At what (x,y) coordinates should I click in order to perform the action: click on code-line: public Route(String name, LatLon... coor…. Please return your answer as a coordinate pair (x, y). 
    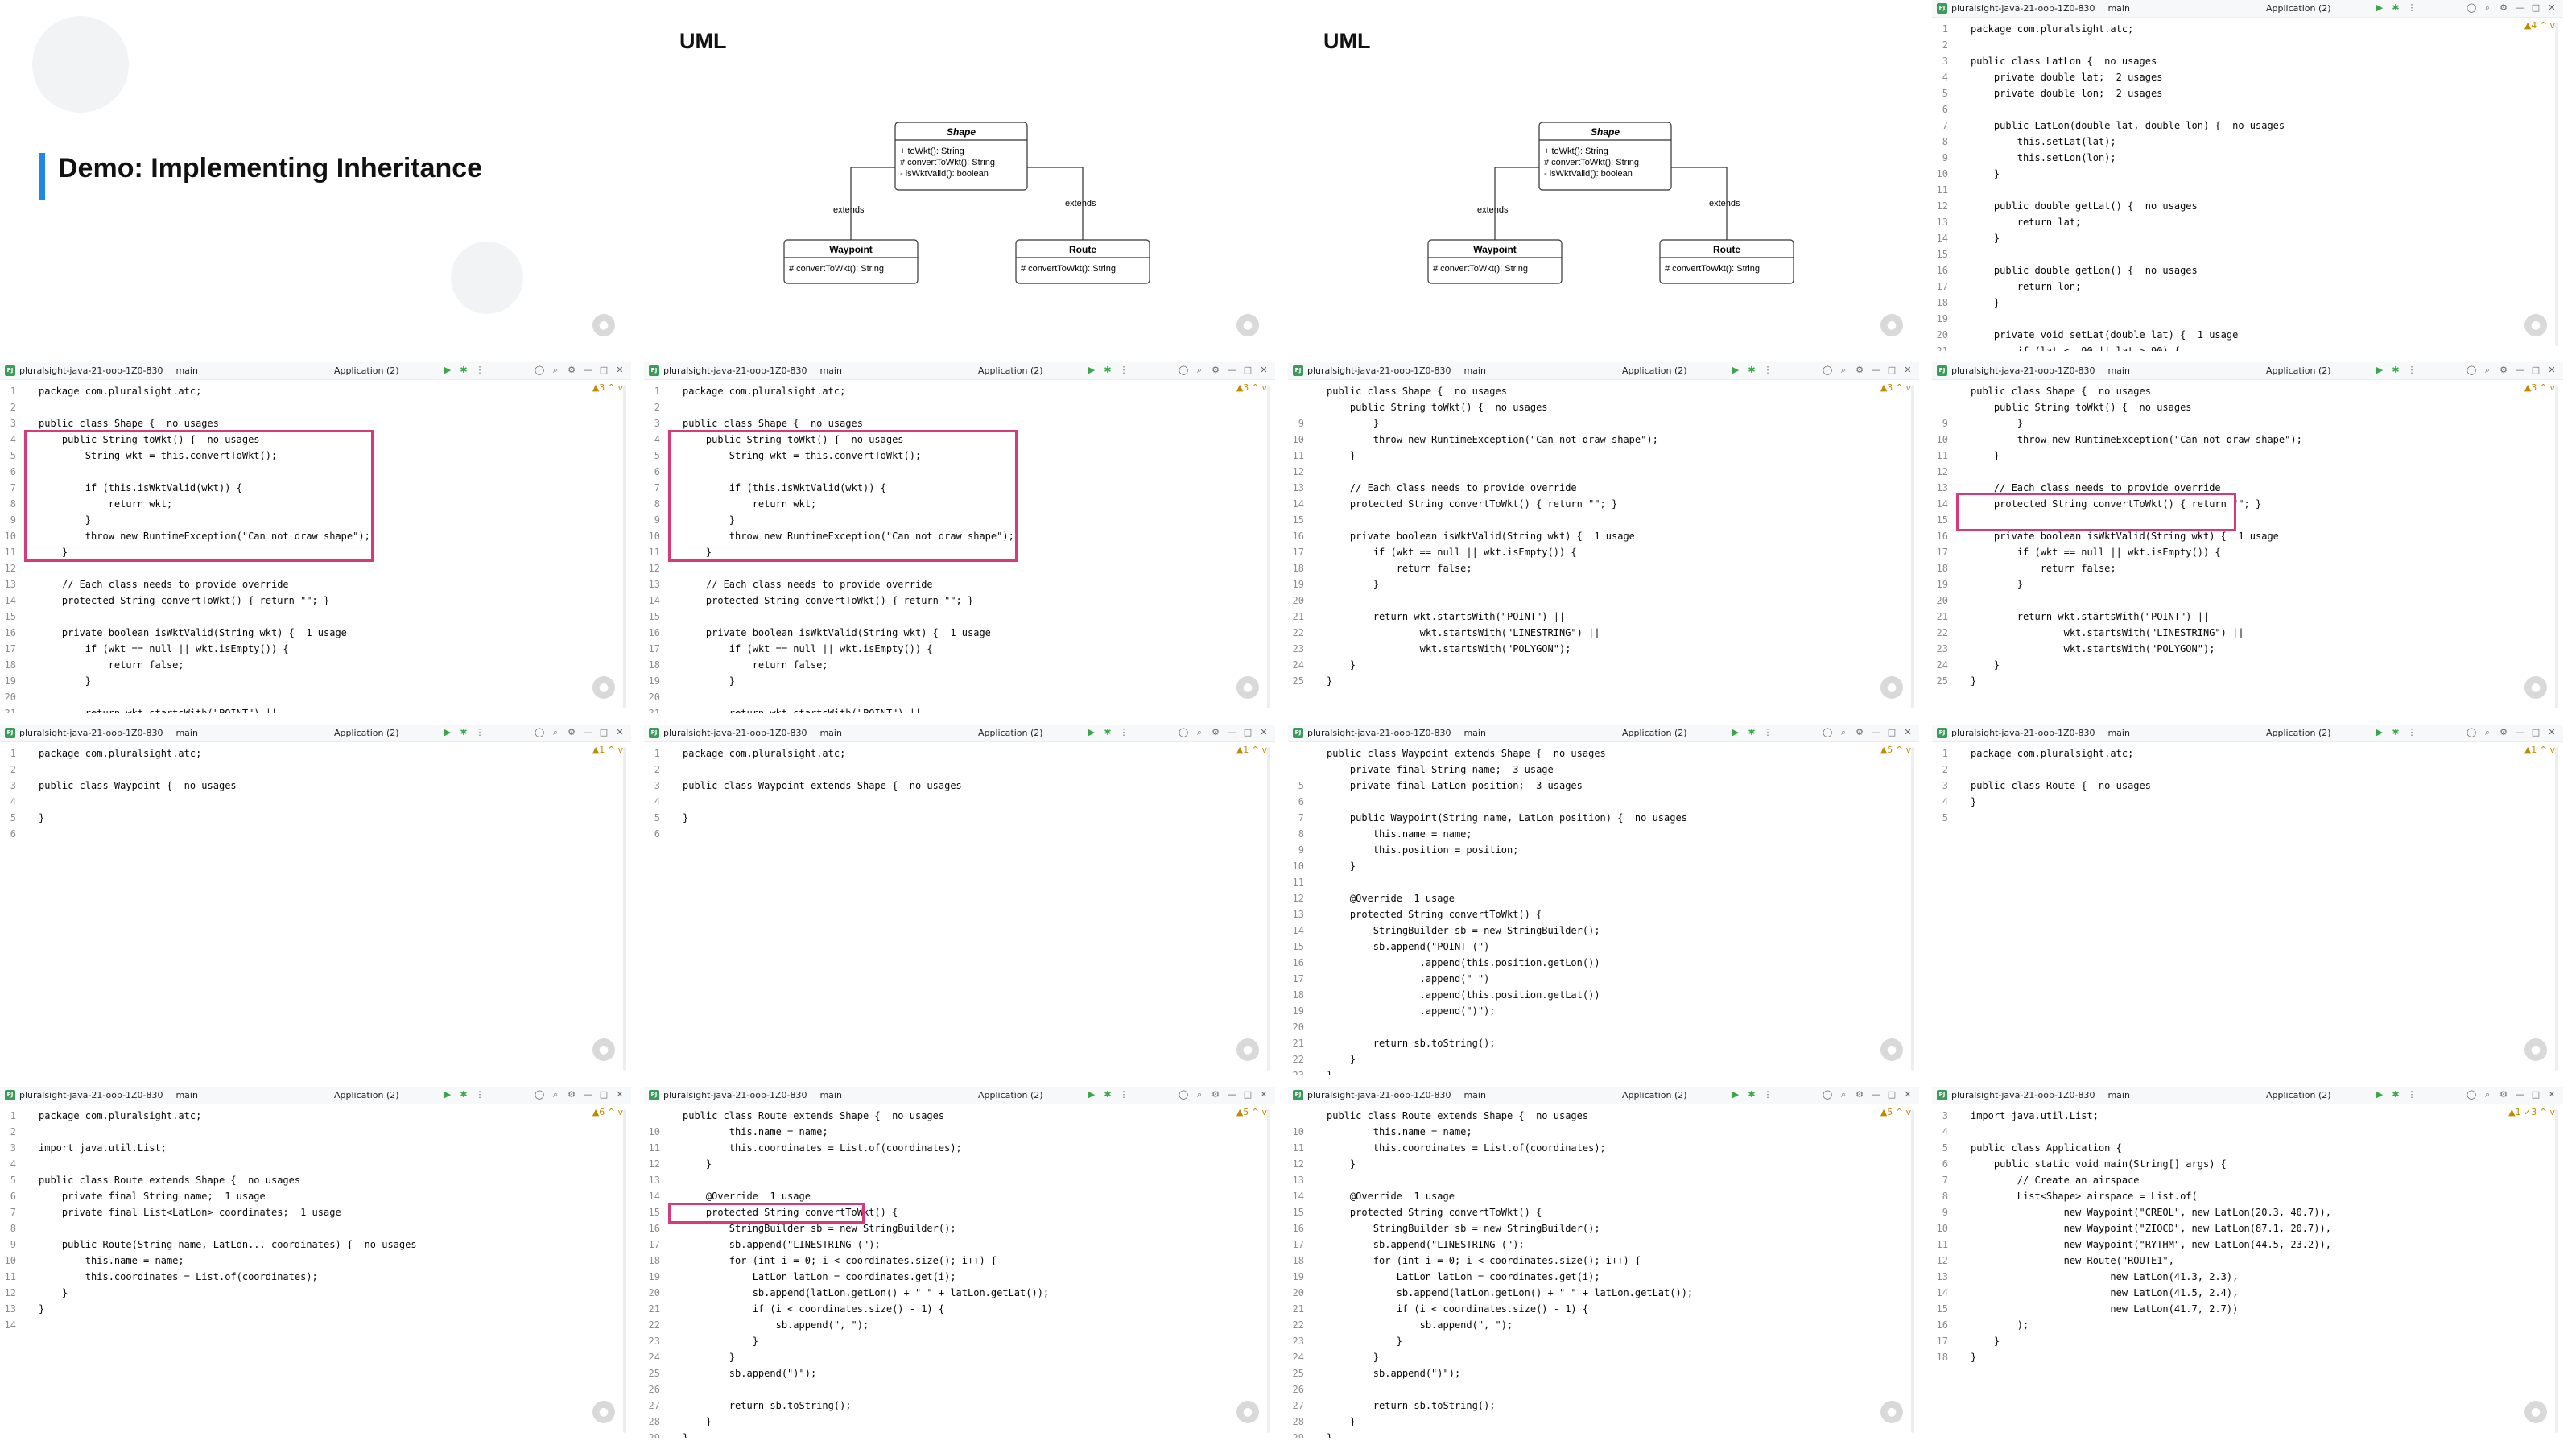
    Looking at the image, I should click on (228, 1244).